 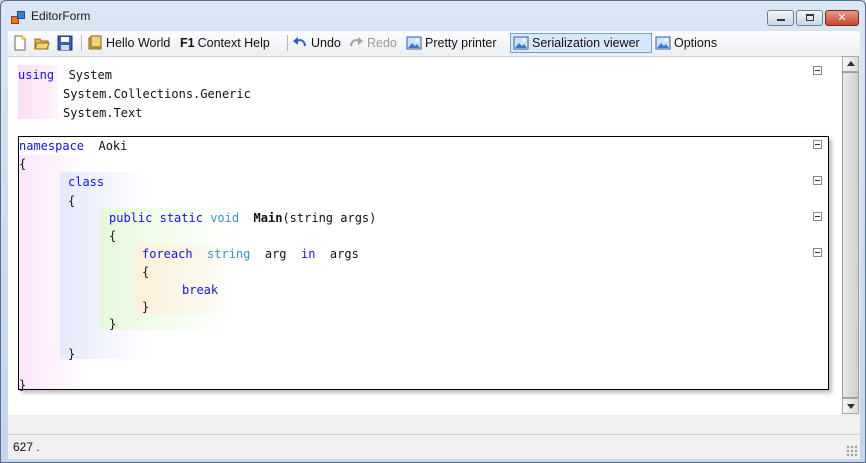 What do you see at coordinates (275, 254) in the screenshot?
I see `arg-variable: arg` at bounding box center [275, 254].